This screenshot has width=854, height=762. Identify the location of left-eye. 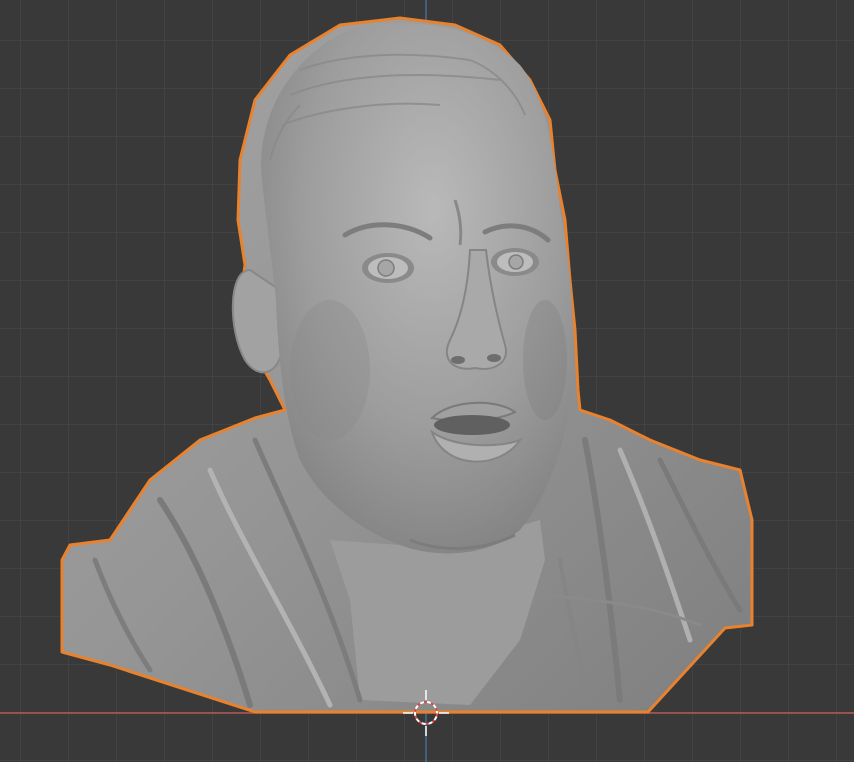
(388, 268).